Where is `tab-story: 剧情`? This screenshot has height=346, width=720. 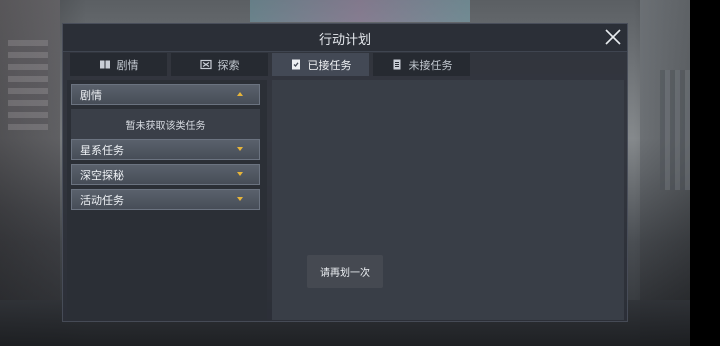
tab-story: 剧情 is located at coordinates (118, 64).